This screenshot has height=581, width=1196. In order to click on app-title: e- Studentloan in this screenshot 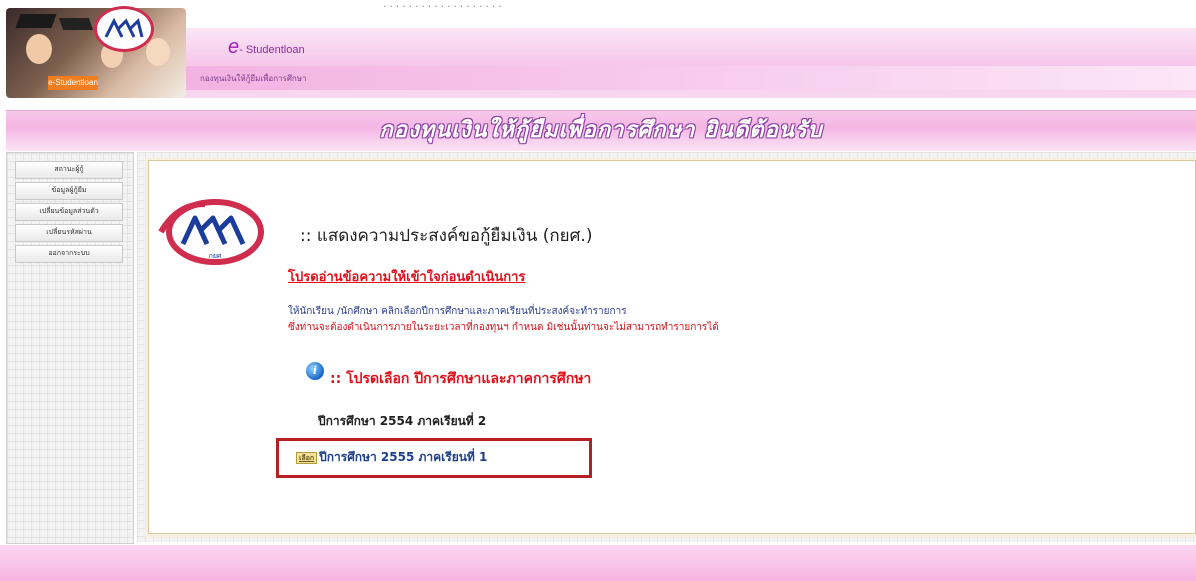, I will do `click(266, 47)`.